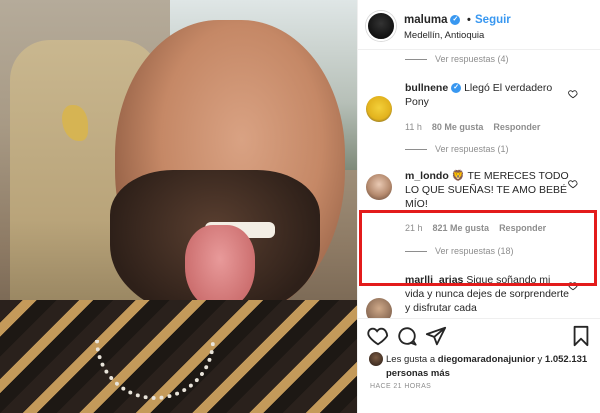 The image size is (600, 413). What do you see at coordinates (486, 359) in the screenshot?
I see `liker-username: diegomaradonajunior` at bounding box center [486, 359].